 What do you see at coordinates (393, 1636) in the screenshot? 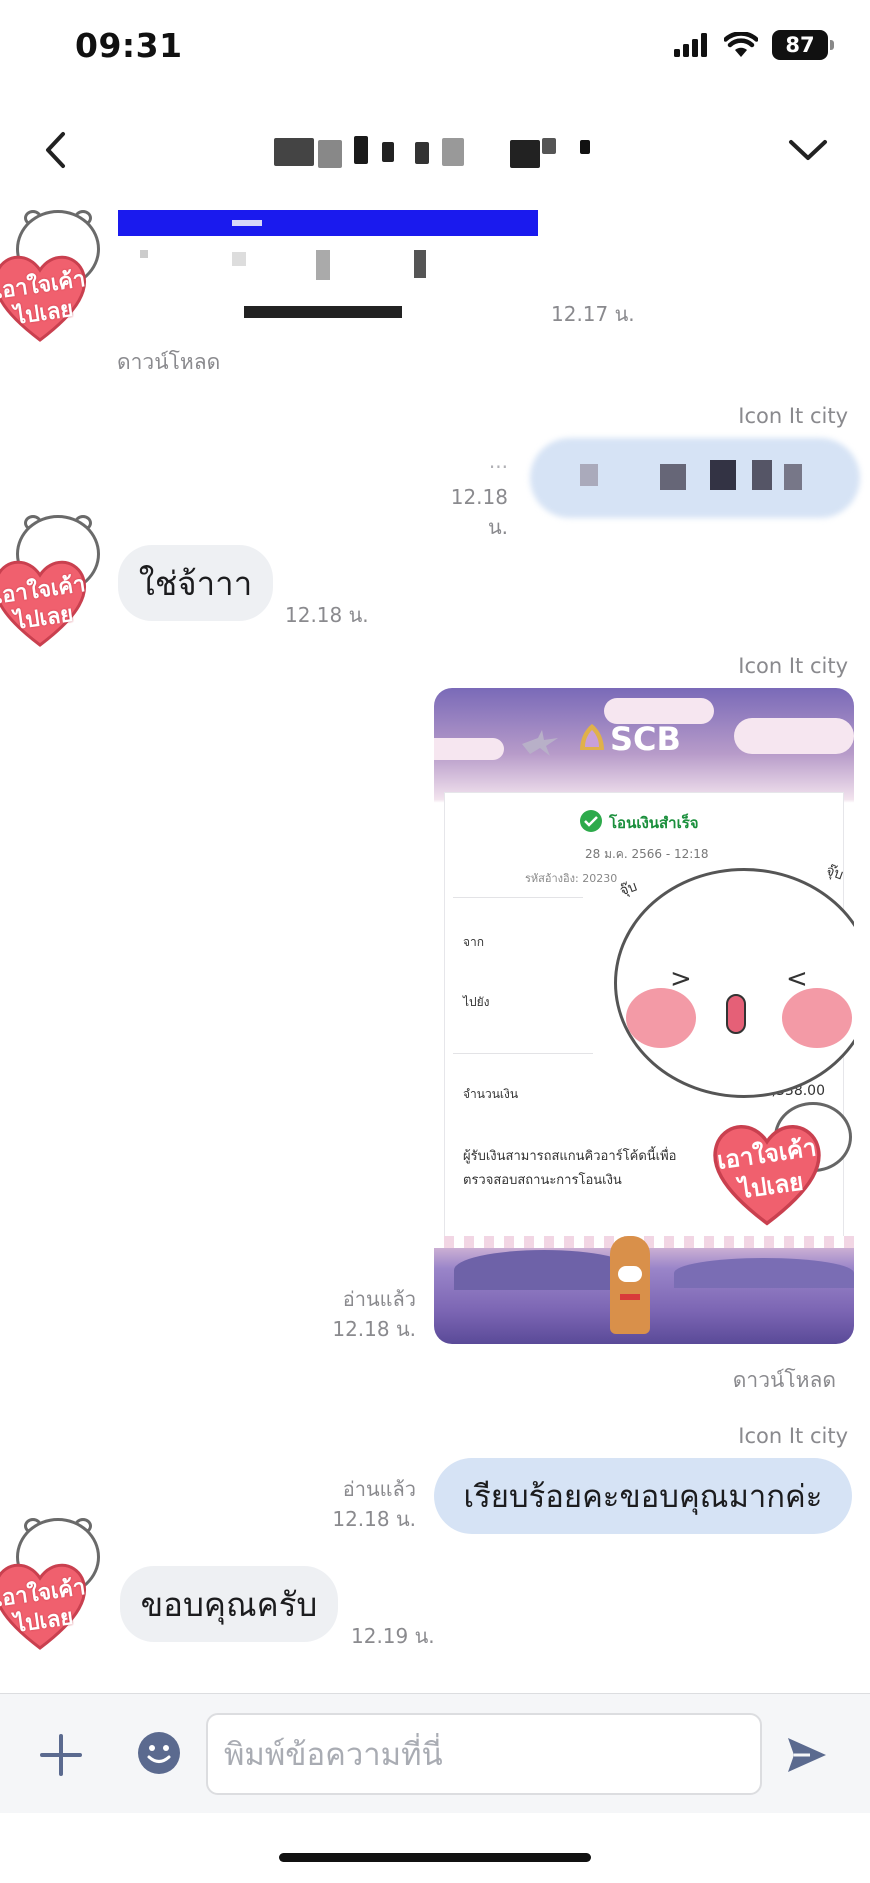
I see `message-time: 12.19 น.` at bounding box center [393, 1636].